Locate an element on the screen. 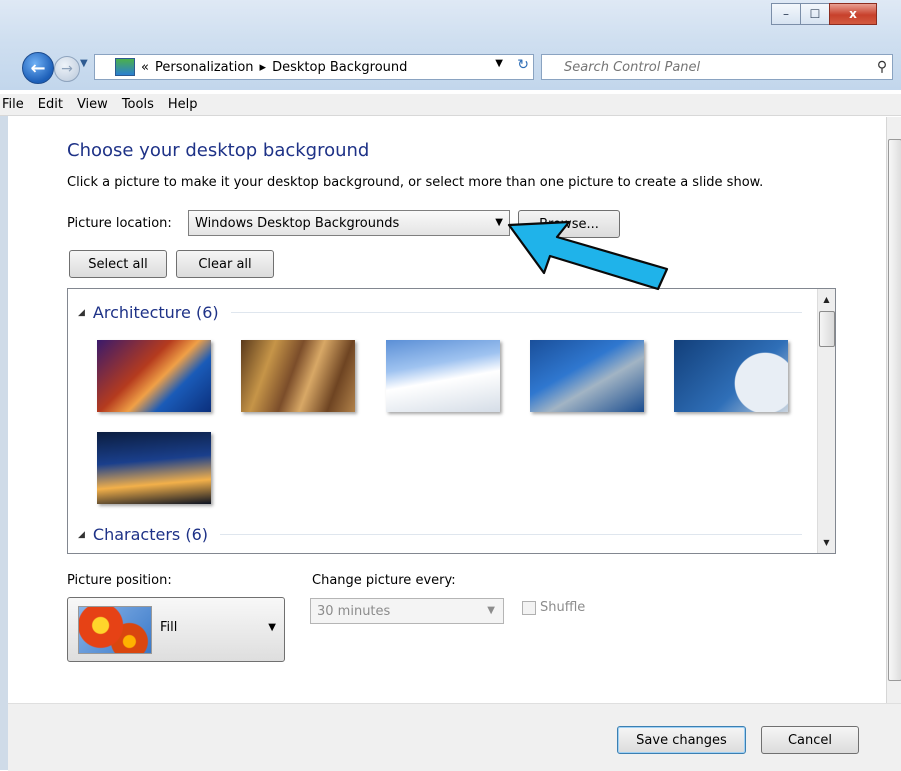 This screenshot has height=771, width=901. cancel-button: Cancel is located at coordinates (810, 740).